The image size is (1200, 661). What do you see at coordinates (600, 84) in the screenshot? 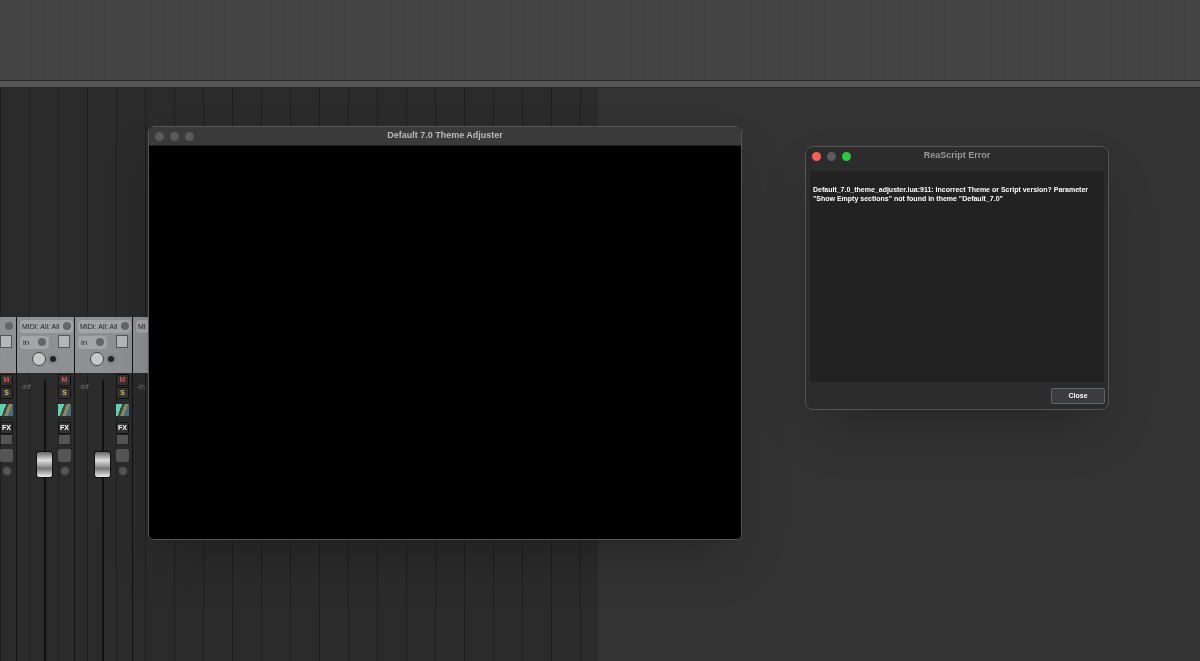
I see `scrollbar` at bounding box center [600, 84].